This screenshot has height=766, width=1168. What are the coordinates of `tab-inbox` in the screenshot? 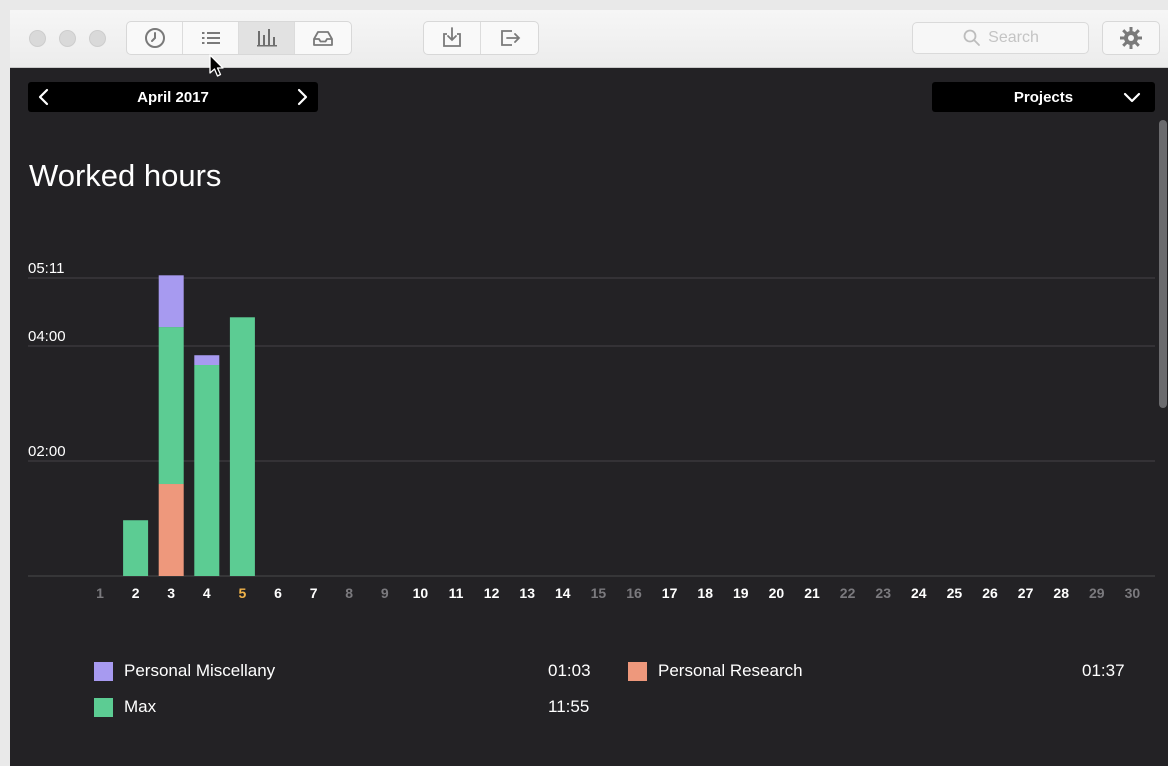 It's located at (323, 38).